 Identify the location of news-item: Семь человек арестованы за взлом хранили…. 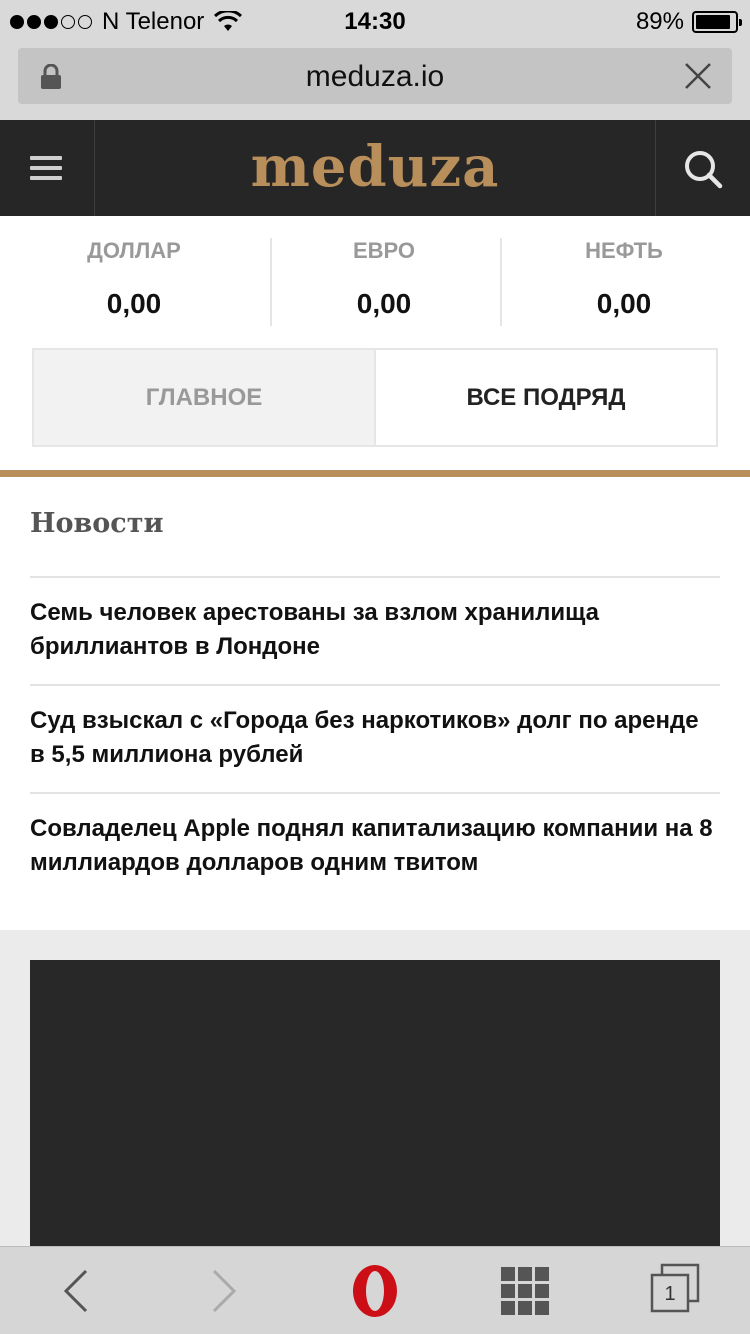
(375, 630).